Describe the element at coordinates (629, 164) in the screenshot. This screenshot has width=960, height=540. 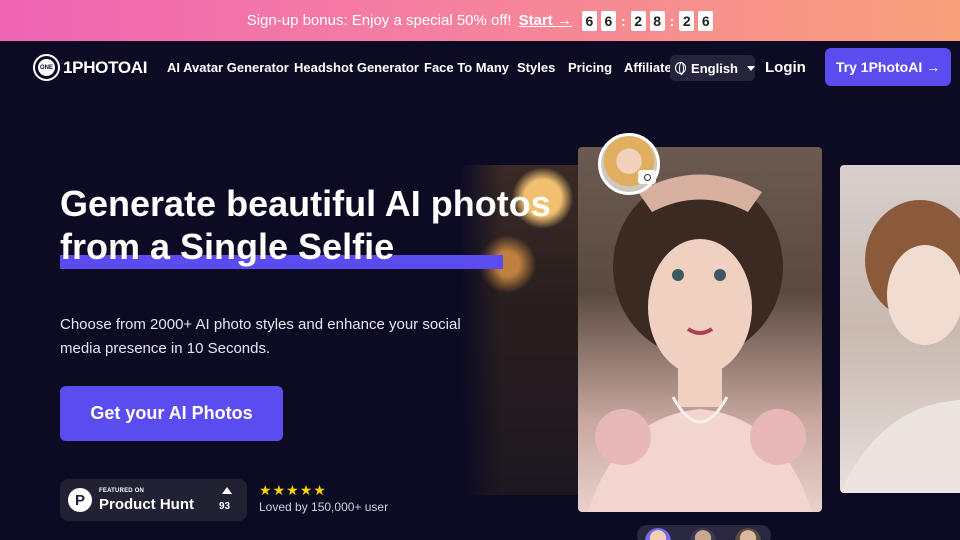
I see `selfie-avatar` at that location.